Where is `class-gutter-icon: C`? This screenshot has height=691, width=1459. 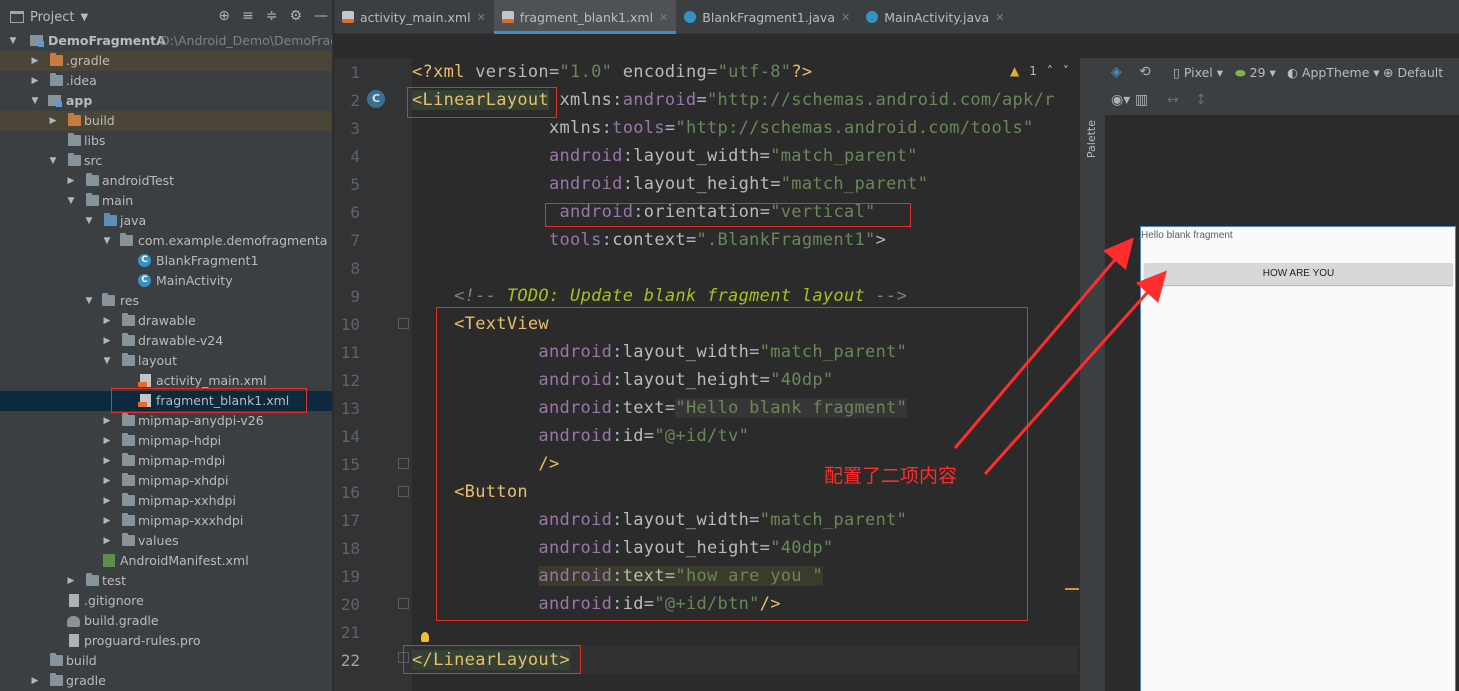
class-gutter-icon: C is located at coordinates (376, 99).